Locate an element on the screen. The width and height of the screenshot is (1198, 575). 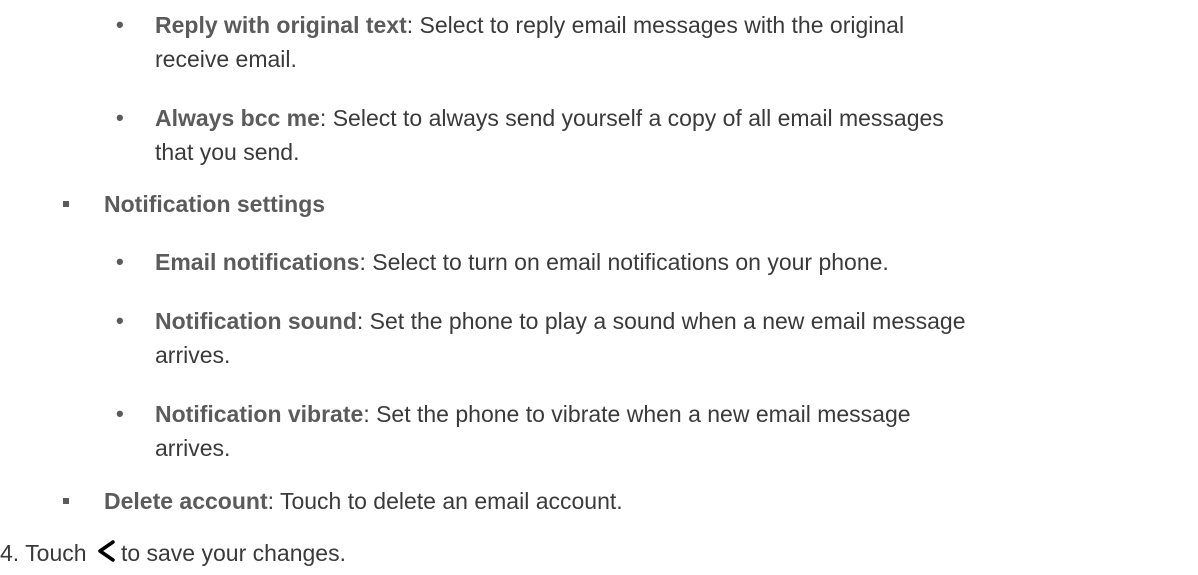
step-4: 4. Touch to save your changes. is located at coordinates (173, 554).